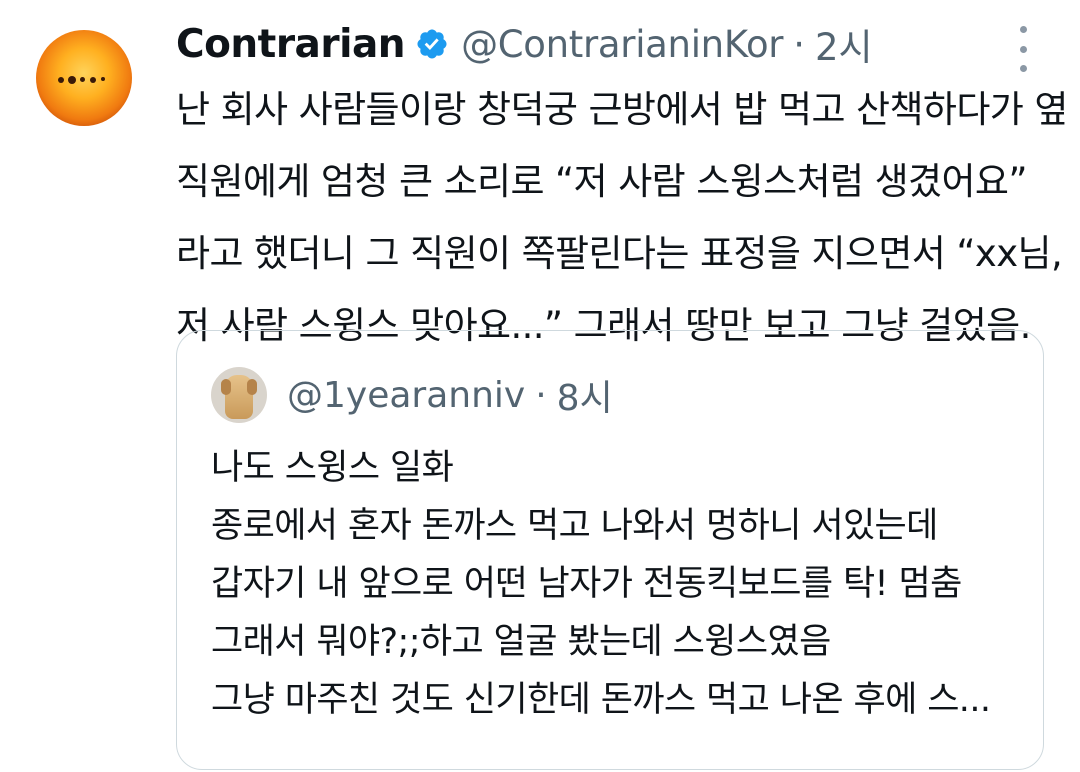 This screenshot has width=1080, height=772. Describe the element at coordinates (332, 468) in the screenshot. I see `quoted-line: 나도 스윙스 일화` at that location.